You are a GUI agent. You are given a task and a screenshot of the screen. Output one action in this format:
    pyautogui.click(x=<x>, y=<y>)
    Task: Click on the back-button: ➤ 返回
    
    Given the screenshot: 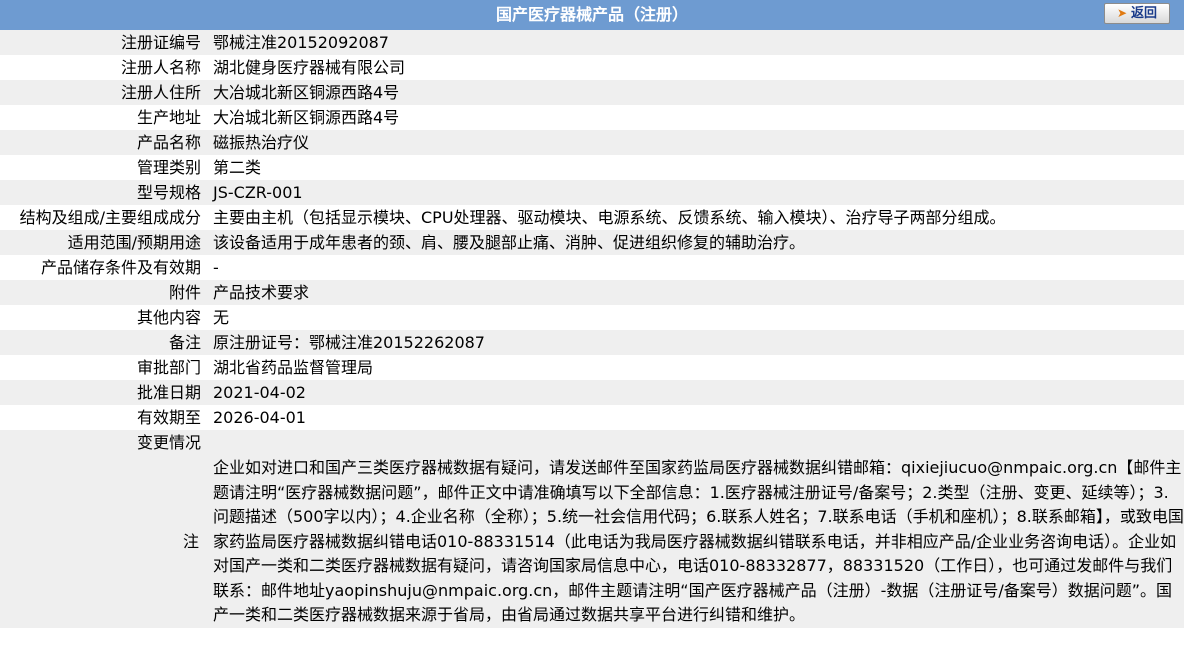 What is the action you would take?
    pyautogui.click(x=1137, y=13)
    